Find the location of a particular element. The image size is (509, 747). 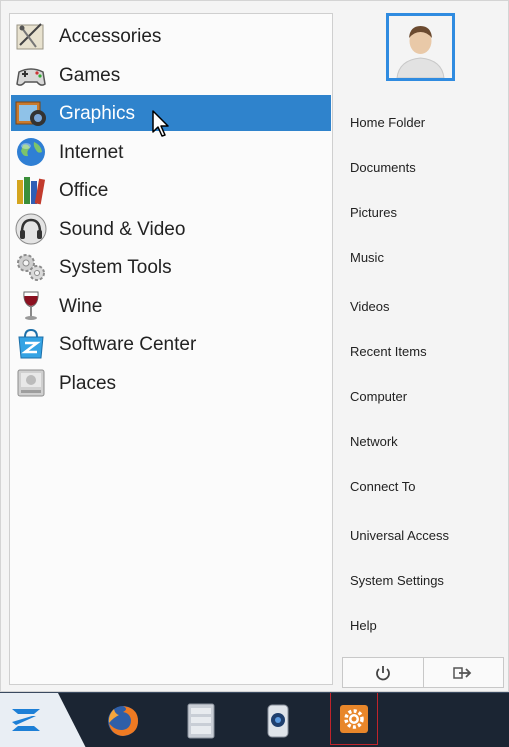

power-button is located at coordinates (383, 672).